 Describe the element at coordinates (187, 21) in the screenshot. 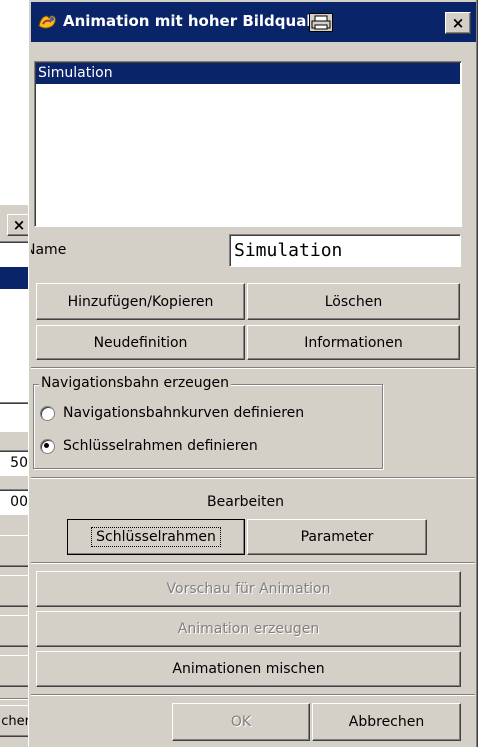

I see `window-title: Animation mit hoher Bildqual` at that location.